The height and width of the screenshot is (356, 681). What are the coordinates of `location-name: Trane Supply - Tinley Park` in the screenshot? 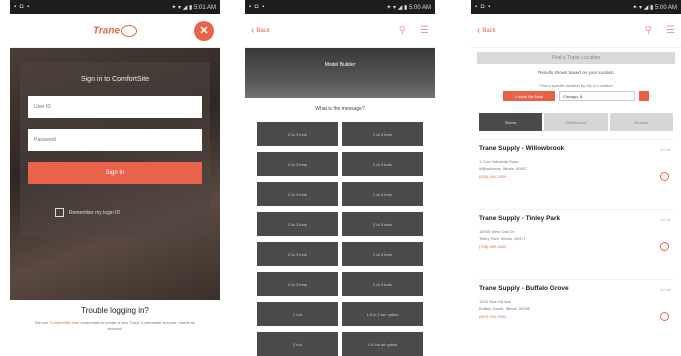 It's located at (520, 218).